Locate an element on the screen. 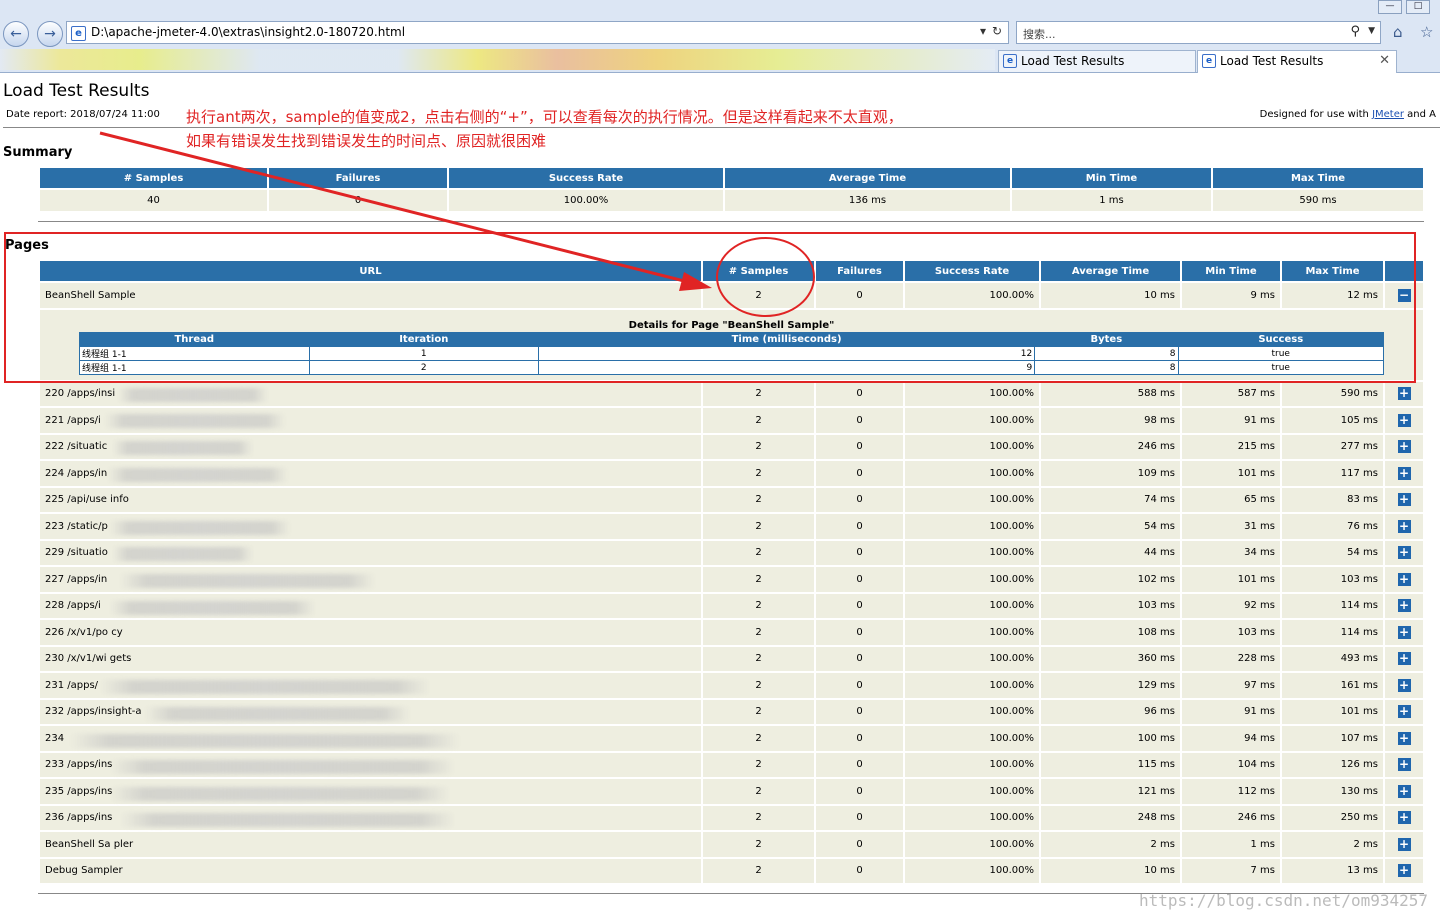 This screenshot has height=918, width=1440. annotation-arrow-line is located at coordinates (400, 209).